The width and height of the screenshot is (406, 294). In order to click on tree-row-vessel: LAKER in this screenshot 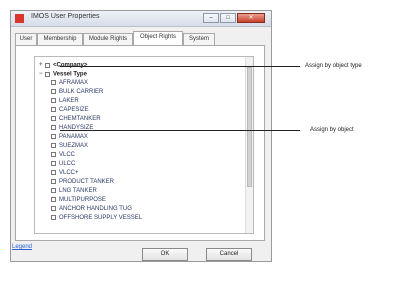, I will do `click(65, 101)`.